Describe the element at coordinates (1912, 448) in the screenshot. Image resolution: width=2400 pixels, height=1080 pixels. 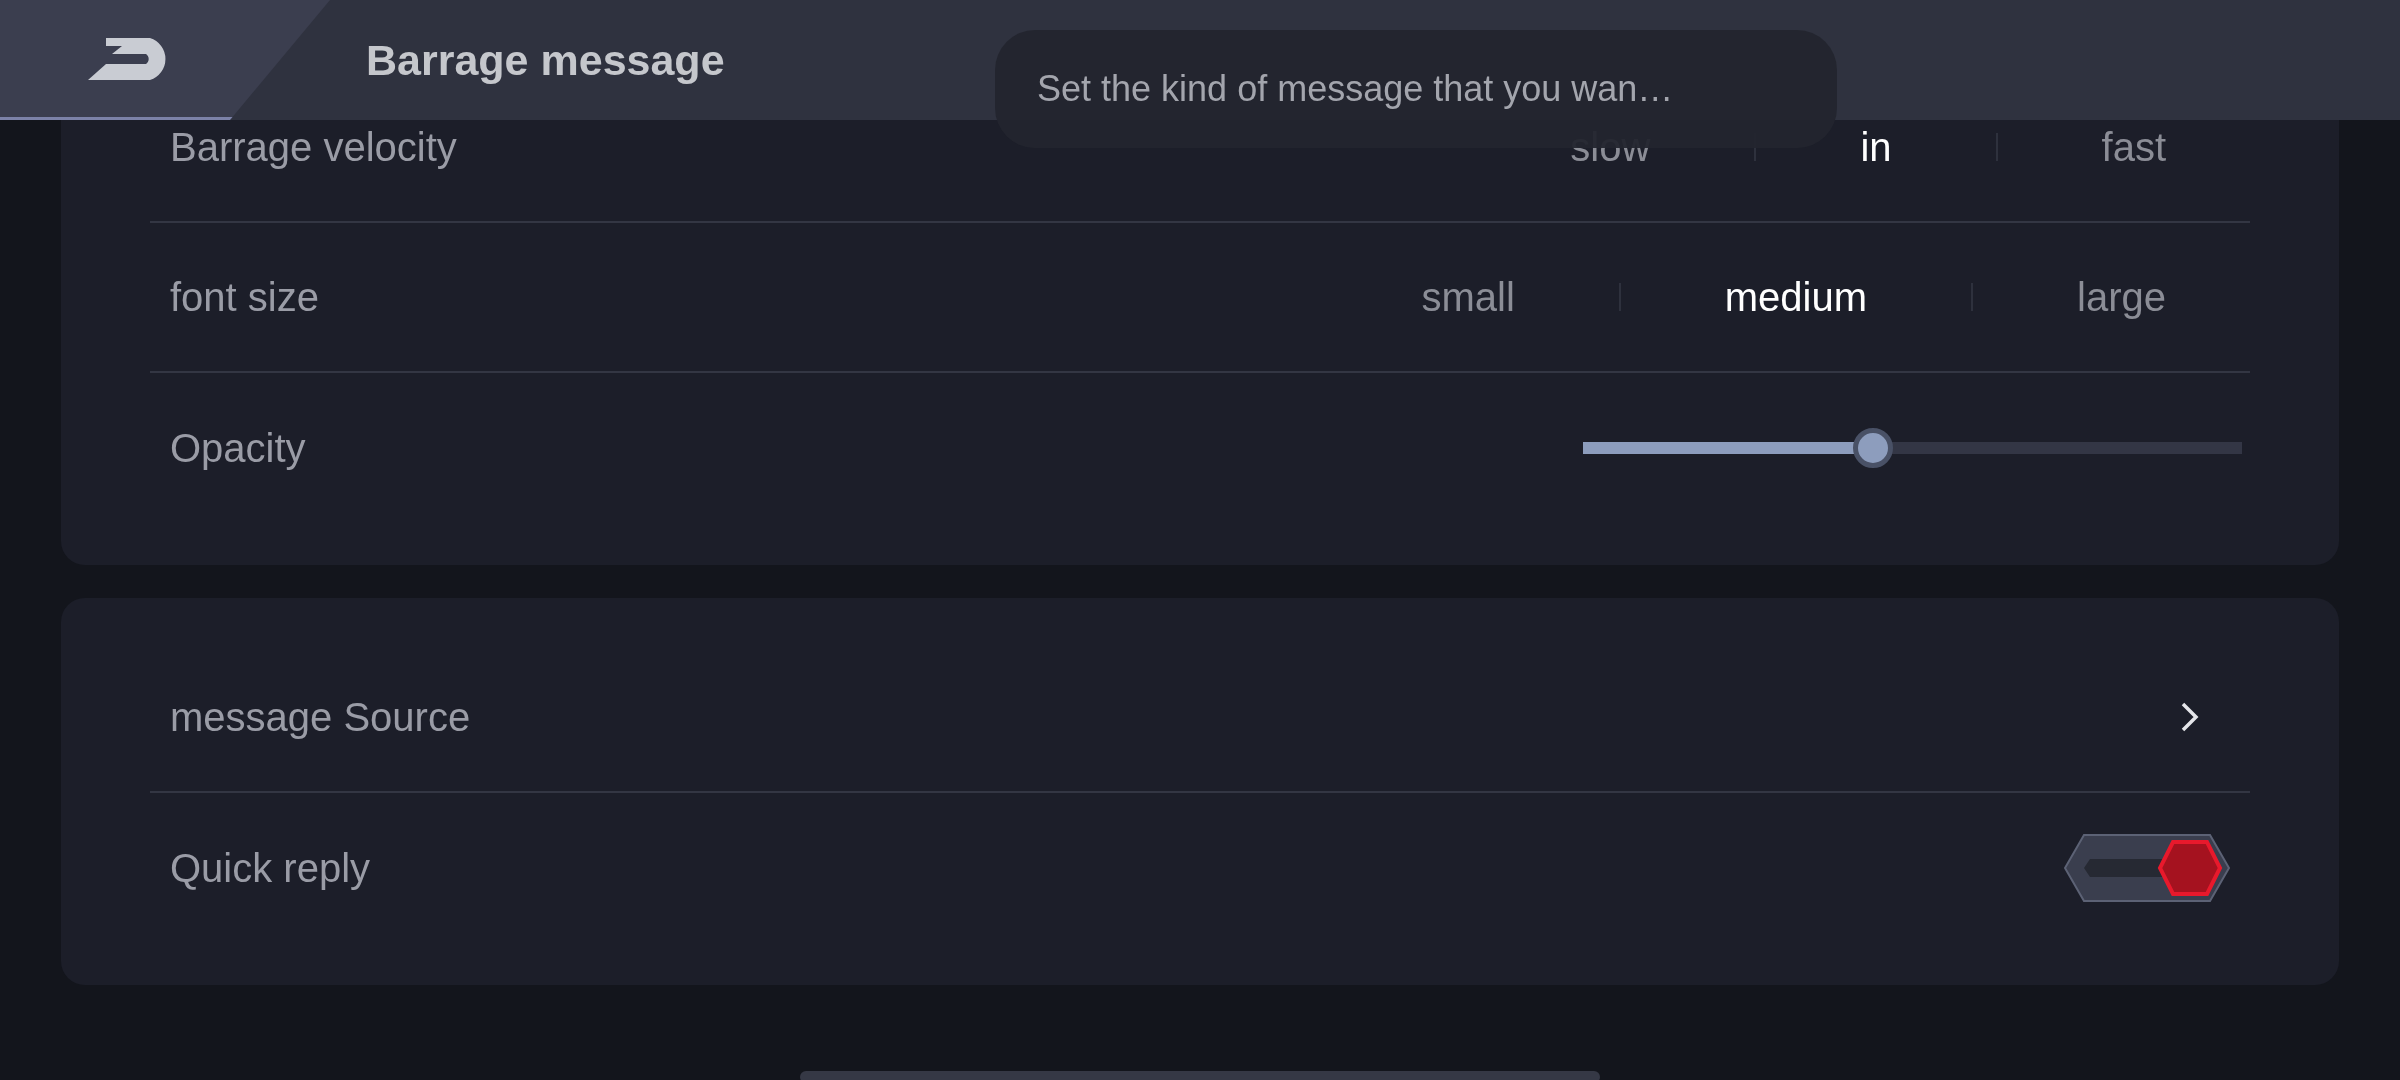
I see `opacity-slider` at that location.